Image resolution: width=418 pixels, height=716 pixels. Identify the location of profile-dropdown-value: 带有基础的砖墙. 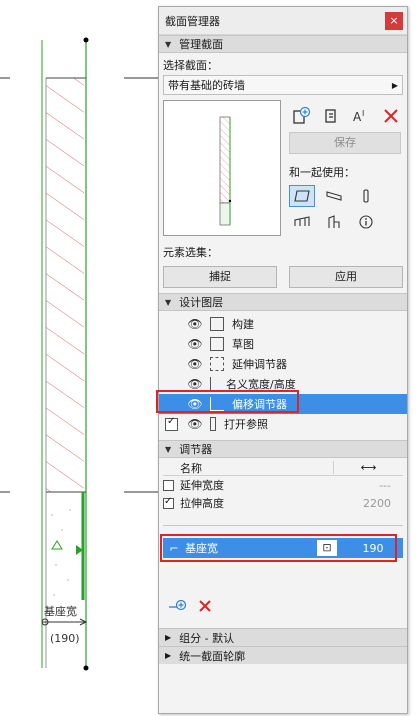
(206, 85).